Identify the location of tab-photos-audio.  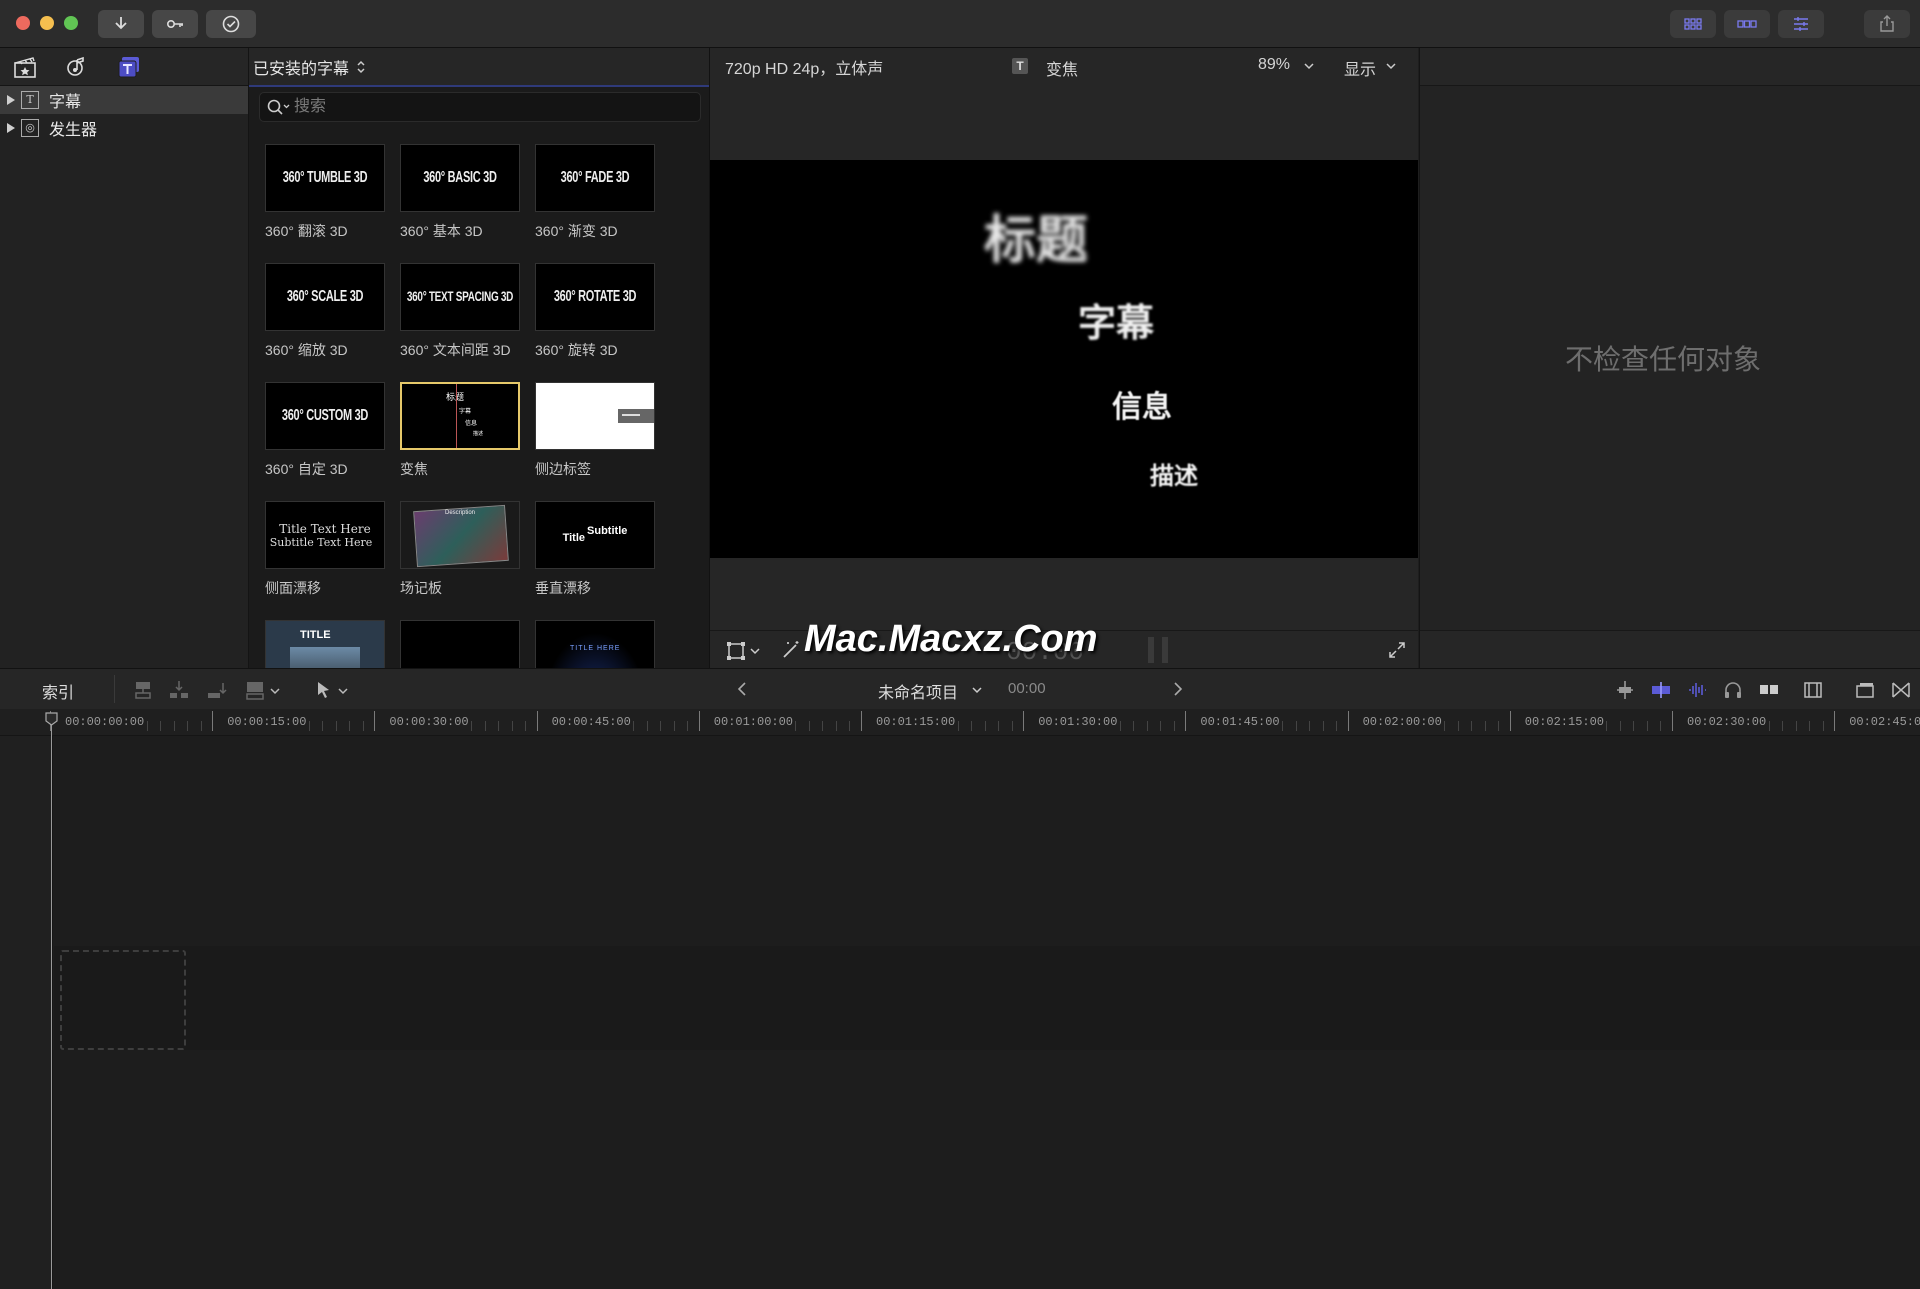
(77, 67).